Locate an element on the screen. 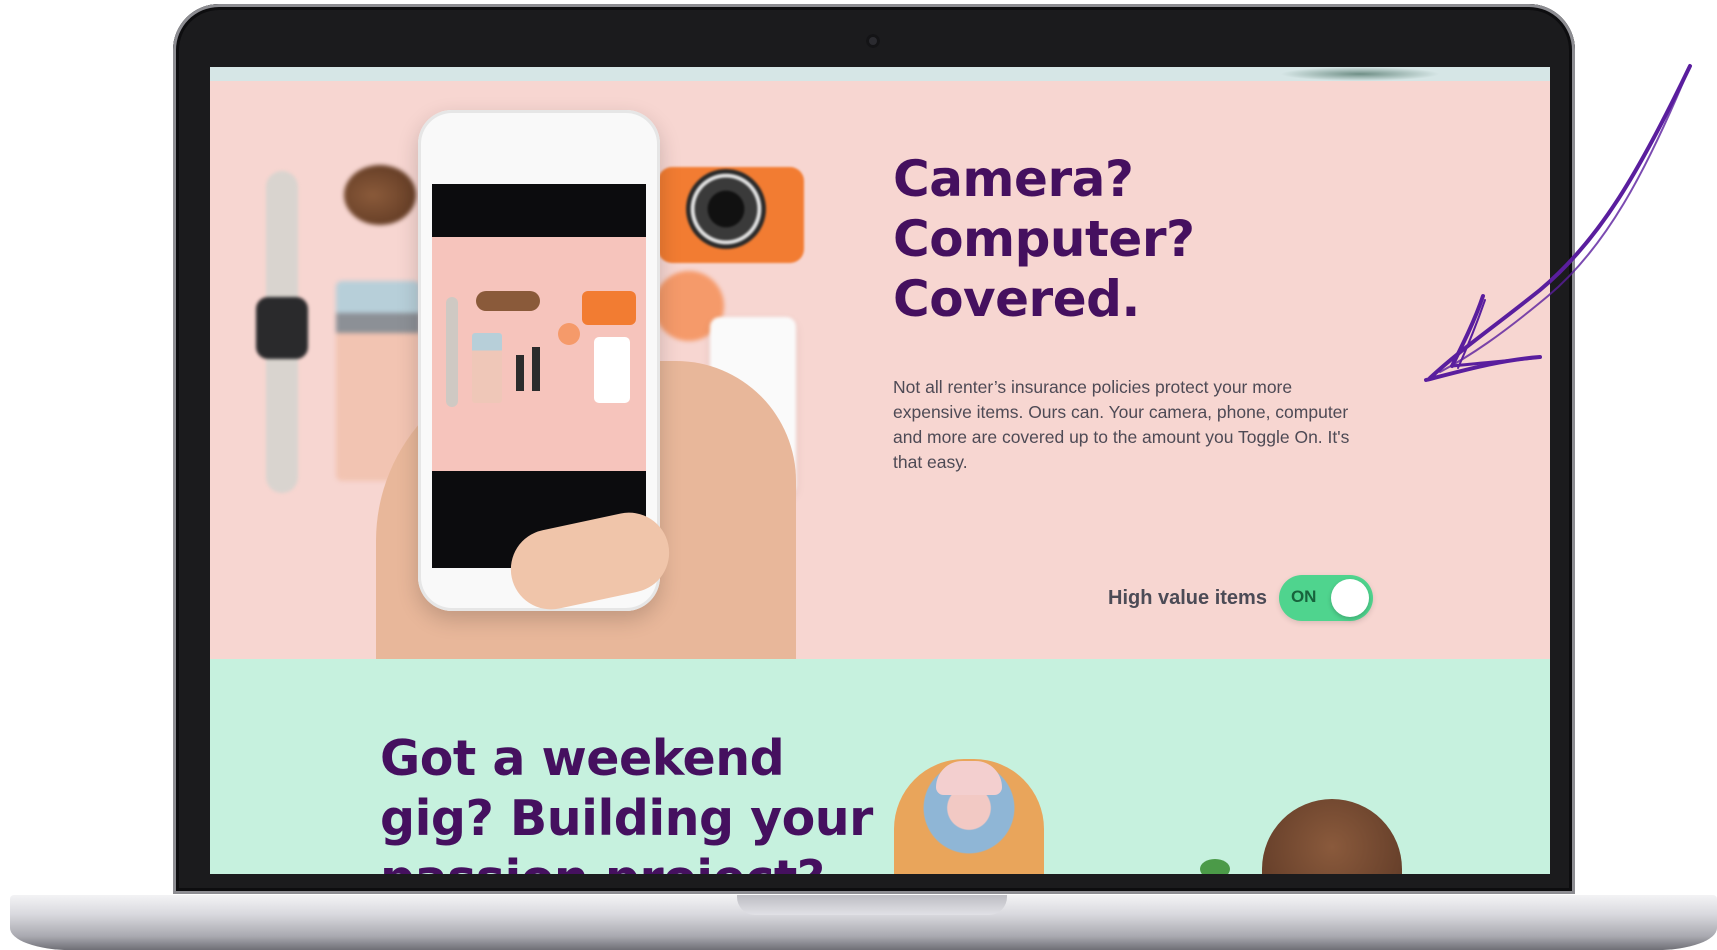 Image resolution: width=1717 pixels, height=950 pixels. phone-icon is located at coordinates (612, 370).